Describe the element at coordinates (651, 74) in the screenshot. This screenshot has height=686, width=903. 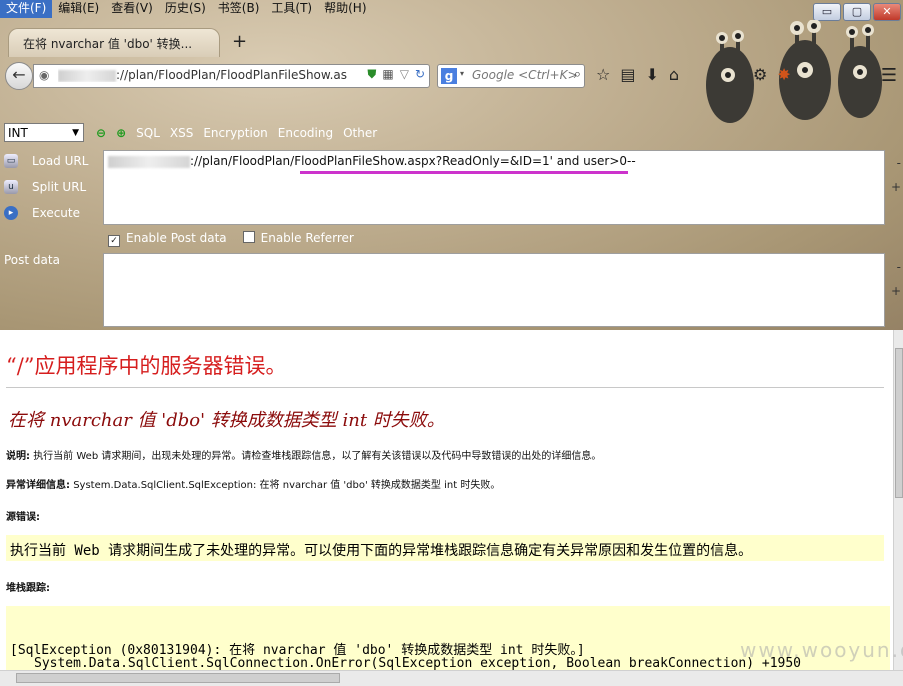
I see `download-icon: ⬇` at that location.